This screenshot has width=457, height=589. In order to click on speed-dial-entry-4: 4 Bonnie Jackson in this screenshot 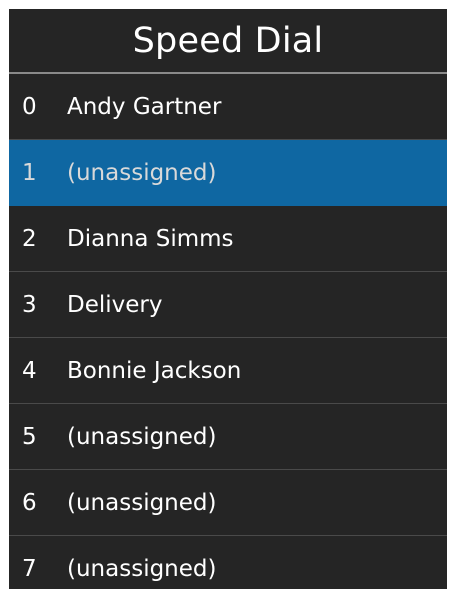, I will do `click(228, 371)`.